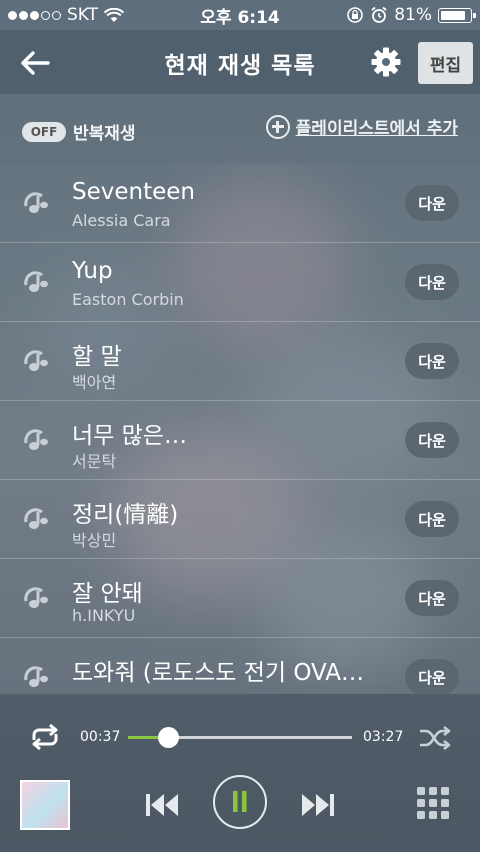  I want to click on repeat-icon, so click(45, 737).